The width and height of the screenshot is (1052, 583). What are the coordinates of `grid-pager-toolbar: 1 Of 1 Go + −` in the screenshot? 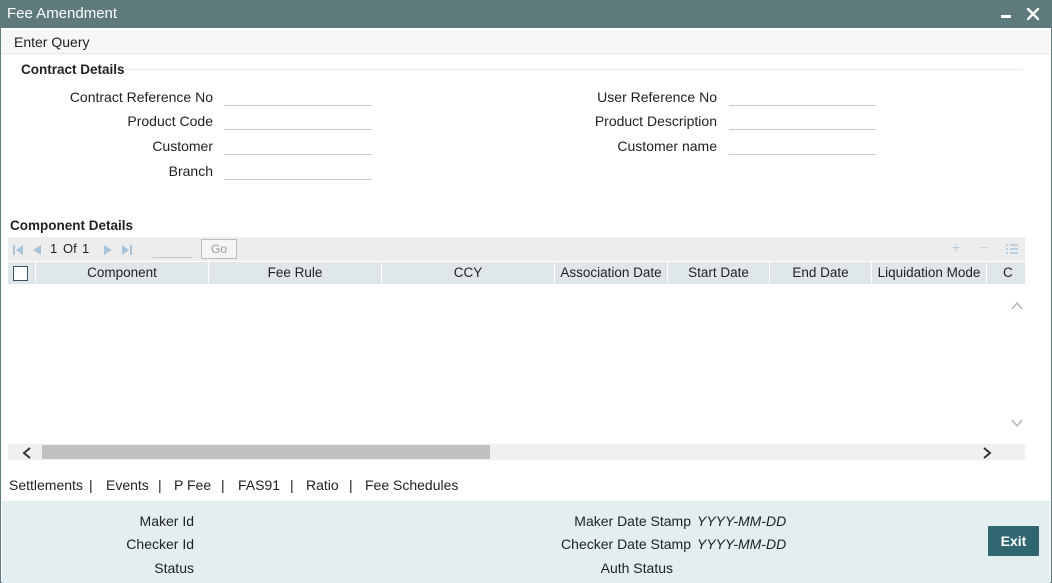 It's located at (516, 249).